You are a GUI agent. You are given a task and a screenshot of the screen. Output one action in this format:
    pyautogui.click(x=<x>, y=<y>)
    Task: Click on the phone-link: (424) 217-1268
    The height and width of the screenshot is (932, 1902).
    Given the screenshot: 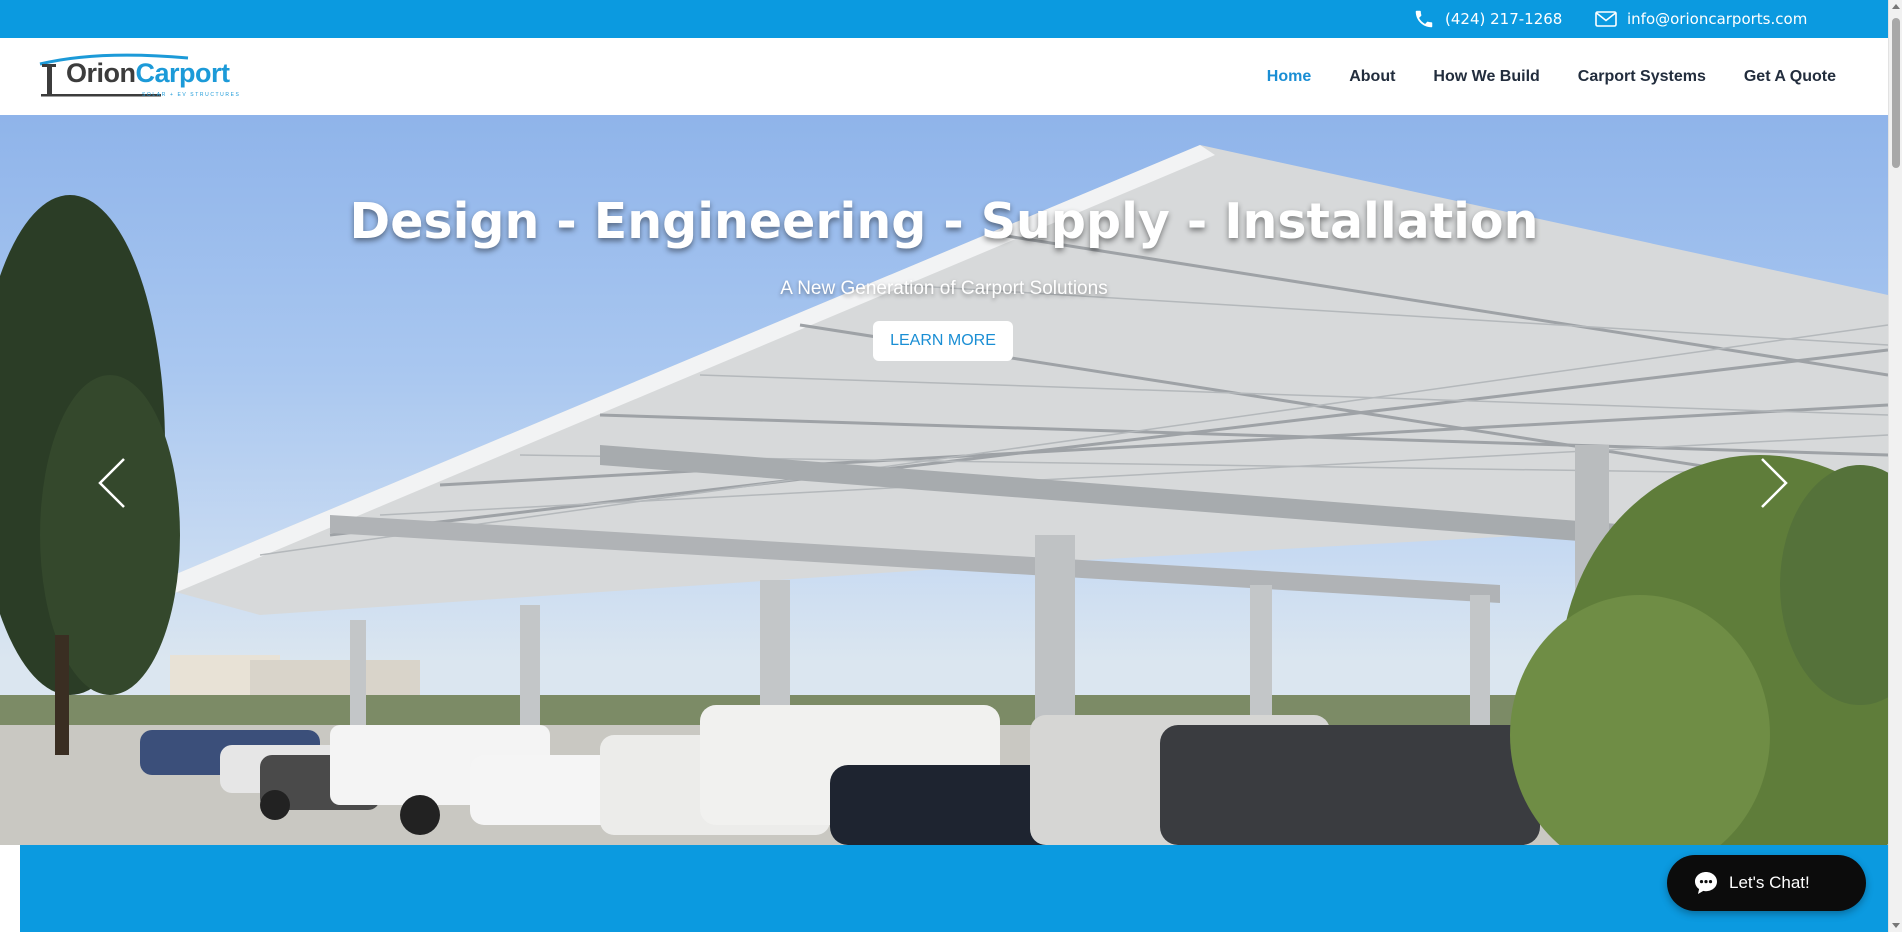 What is the action you would take?
    pyautogui.click(x=1487, y=19)
    